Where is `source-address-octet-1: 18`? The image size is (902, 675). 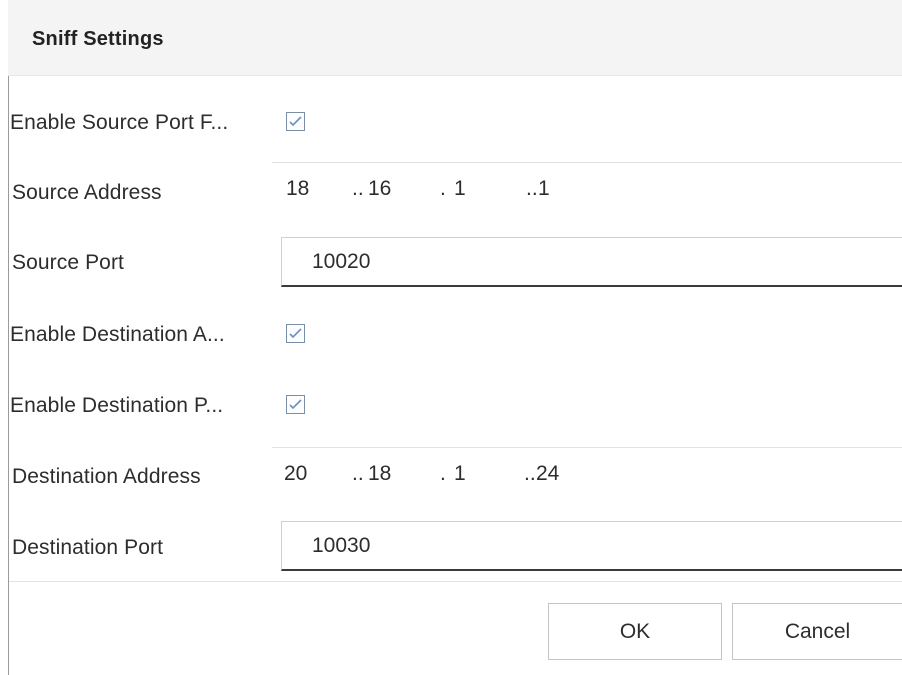 source-address-octet-1: 18 is located at coordinates (297, 189).